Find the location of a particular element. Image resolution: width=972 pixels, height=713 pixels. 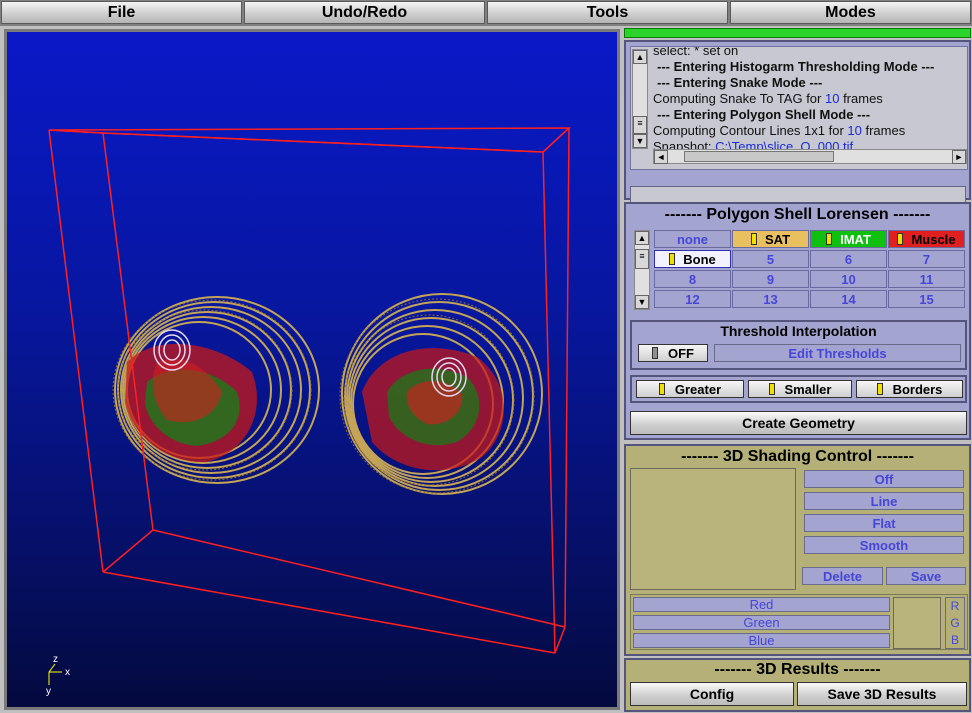

log-horizontal-scrollbar: ◄ ► is located at coordinates (810, 156).